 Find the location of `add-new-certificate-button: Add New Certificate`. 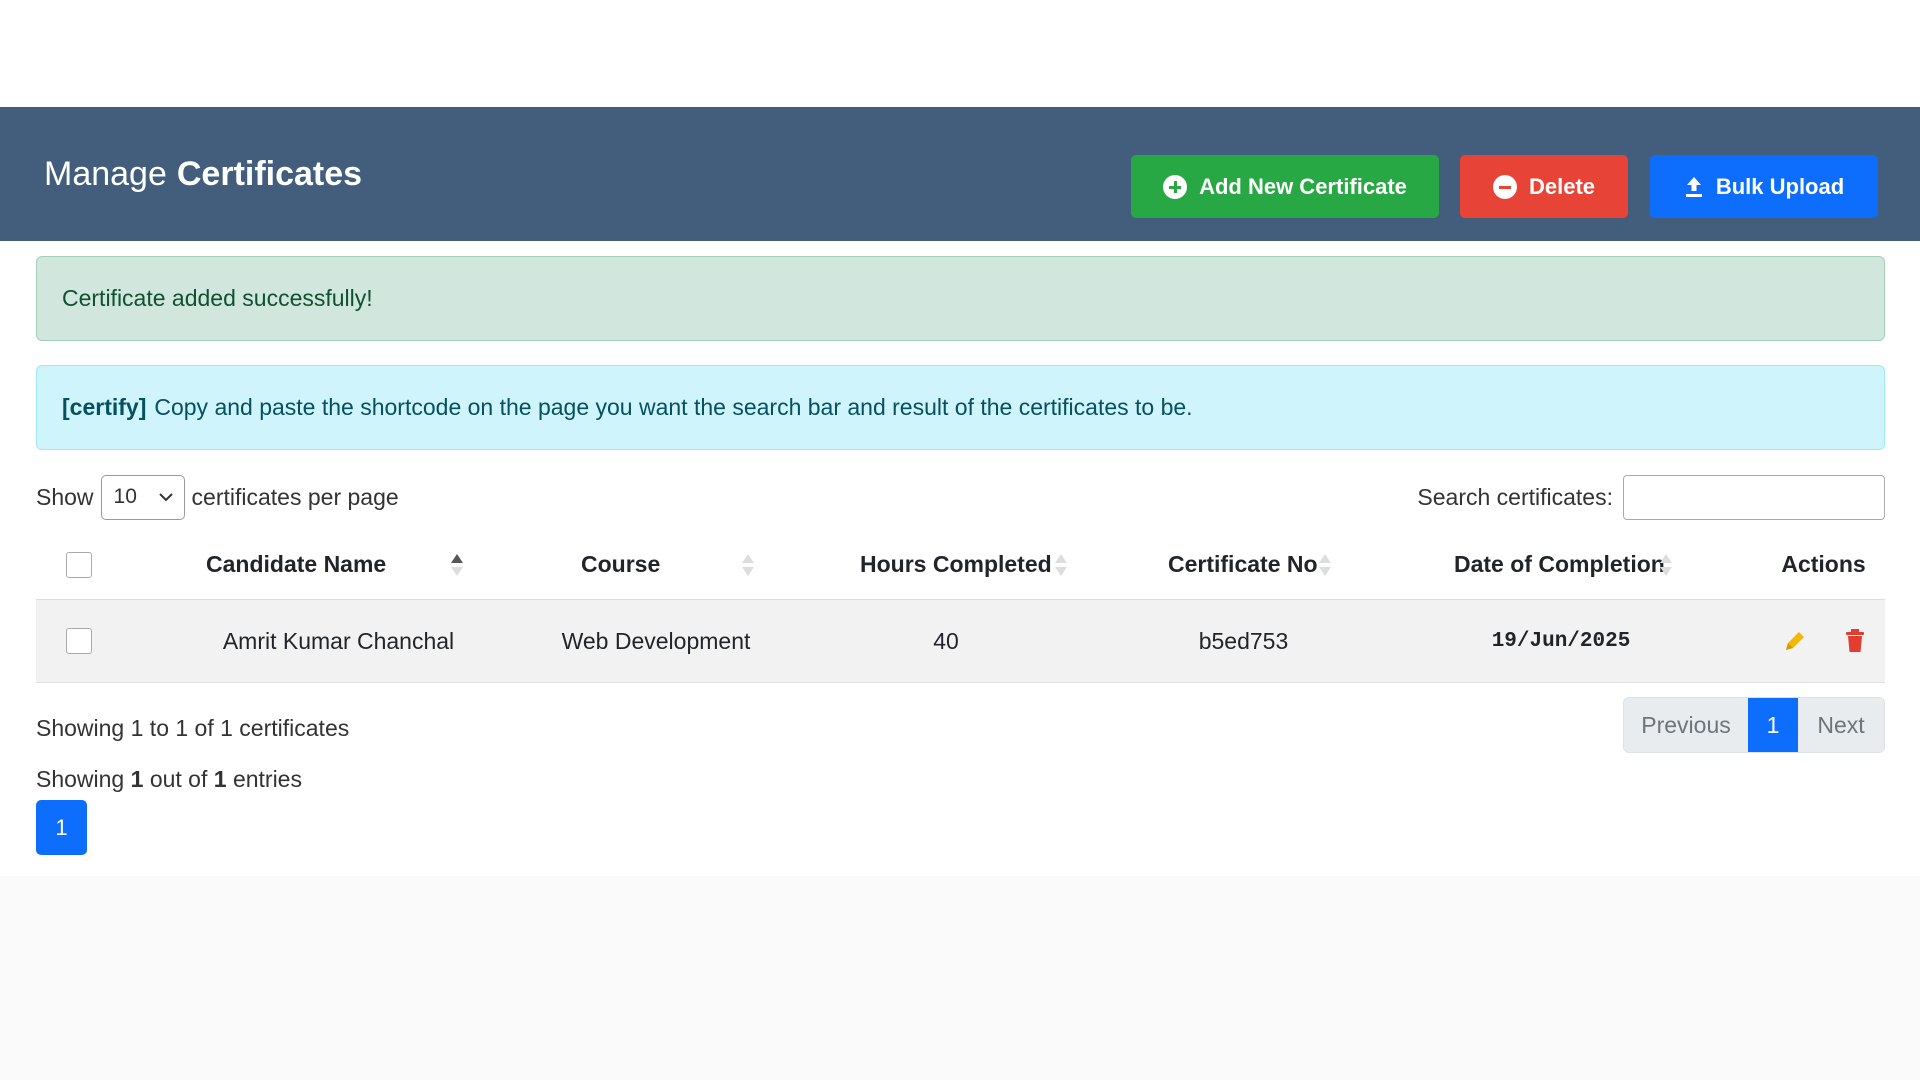

add-new-certificate-button: Add New Certificate is located at coordinates (1285, 186).